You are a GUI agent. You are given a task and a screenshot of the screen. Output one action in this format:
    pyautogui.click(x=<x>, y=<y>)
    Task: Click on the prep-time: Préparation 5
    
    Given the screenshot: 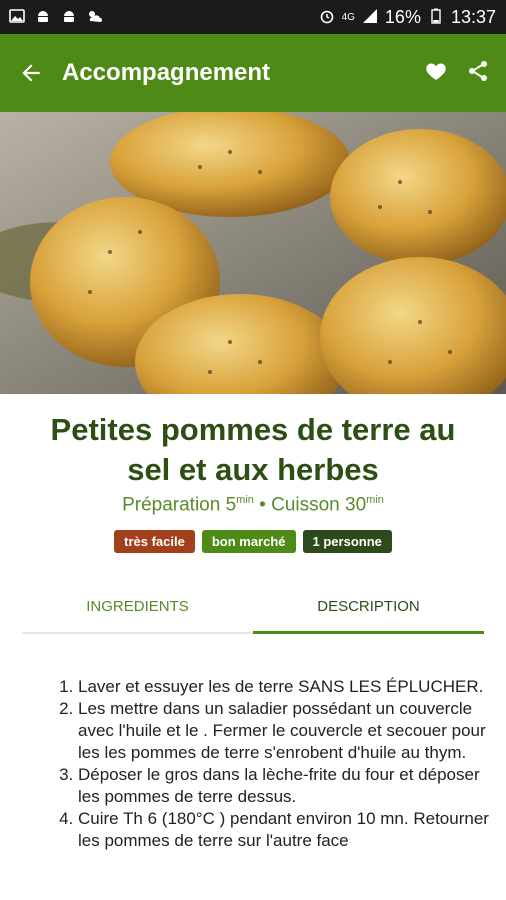 What is the action you would take?
    pyautogui.click(x=179, y=505)
    